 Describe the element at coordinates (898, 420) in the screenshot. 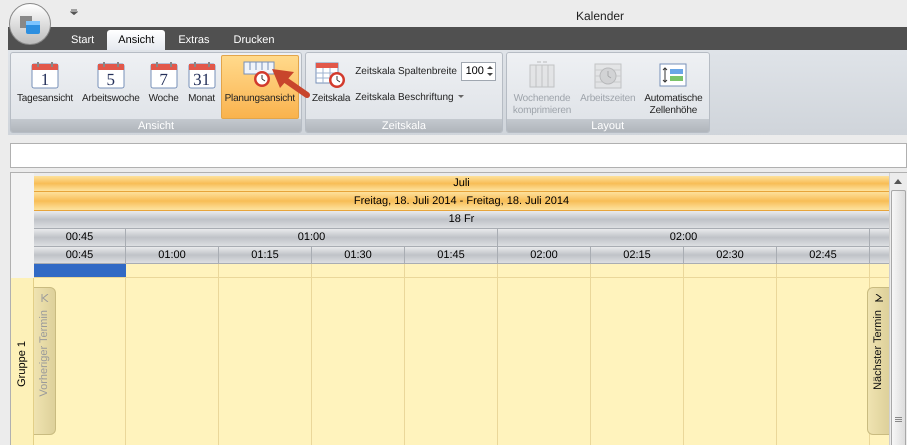

I see `grip-icon` at that location.